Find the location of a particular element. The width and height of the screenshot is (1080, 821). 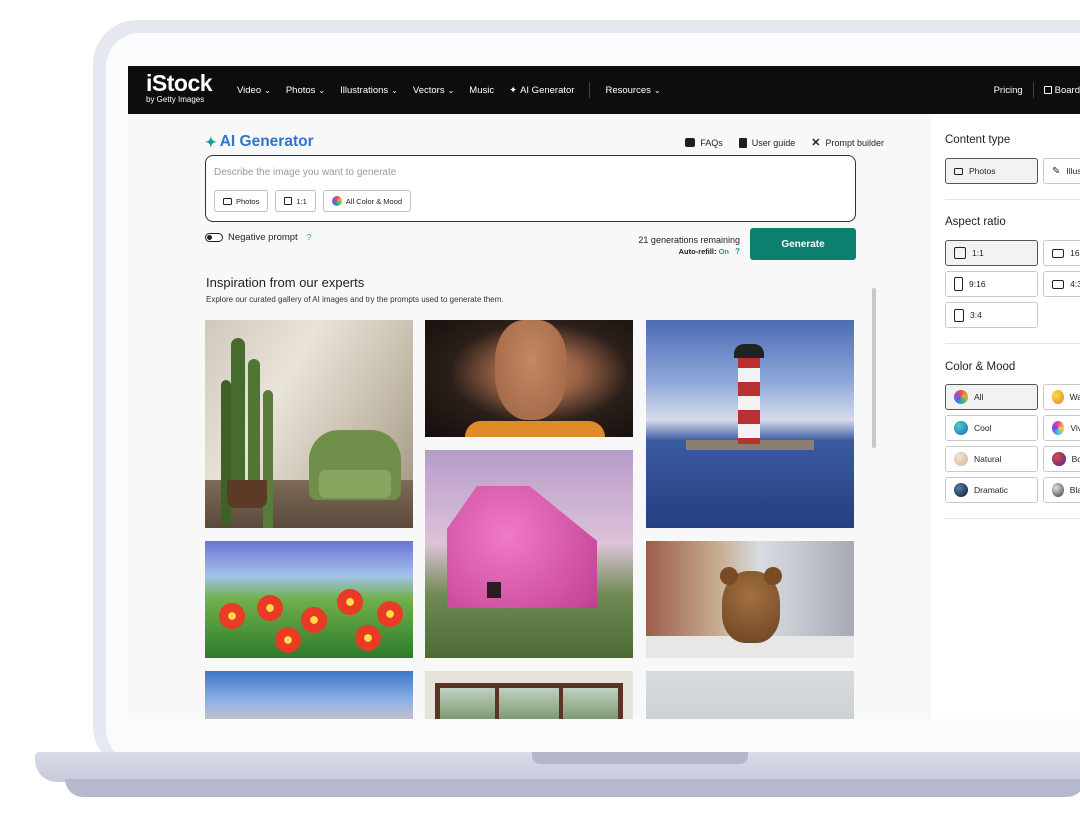

nav-video-label: Video is located at coordinates (249, 90).